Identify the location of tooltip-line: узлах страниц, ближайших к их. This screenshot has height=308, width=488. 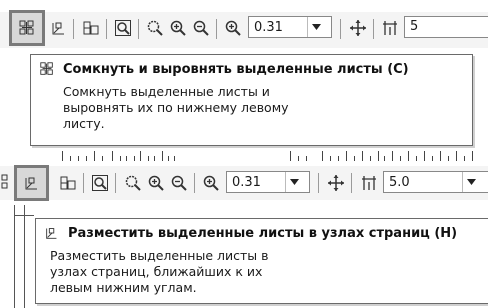
(156, 271).